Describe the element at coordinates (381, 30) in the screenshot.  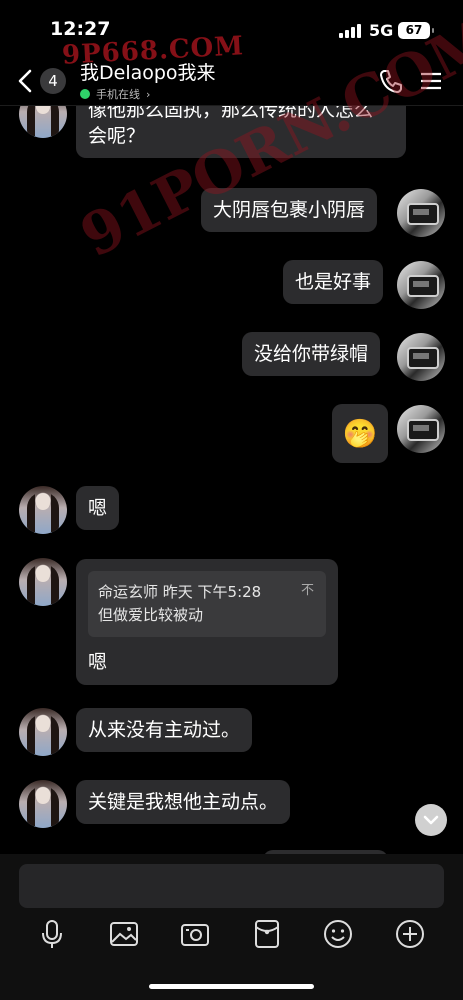
I see `network-label: 5G` at that location.